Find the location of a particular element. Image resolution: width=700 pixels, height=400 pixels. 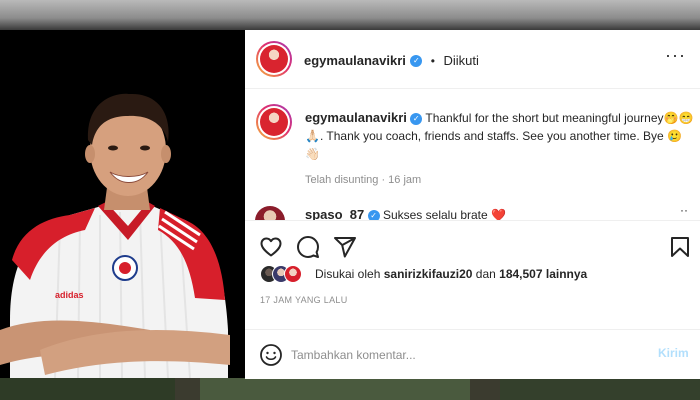

post-timestamp: 17 JAM YANG LALU is located at coordinates (304, 300).